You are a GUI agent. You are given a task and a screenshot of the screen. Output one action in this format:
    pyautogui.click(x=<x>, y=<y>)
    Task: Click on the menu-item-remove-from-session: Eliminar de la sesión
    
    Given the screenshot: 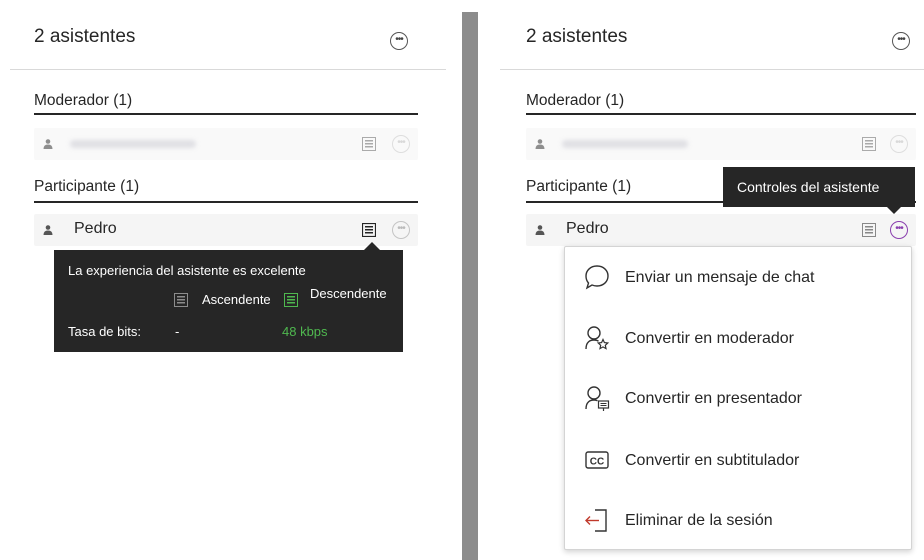 What is the action you would take?
    pyautogui.click(x=738, y=520)
    